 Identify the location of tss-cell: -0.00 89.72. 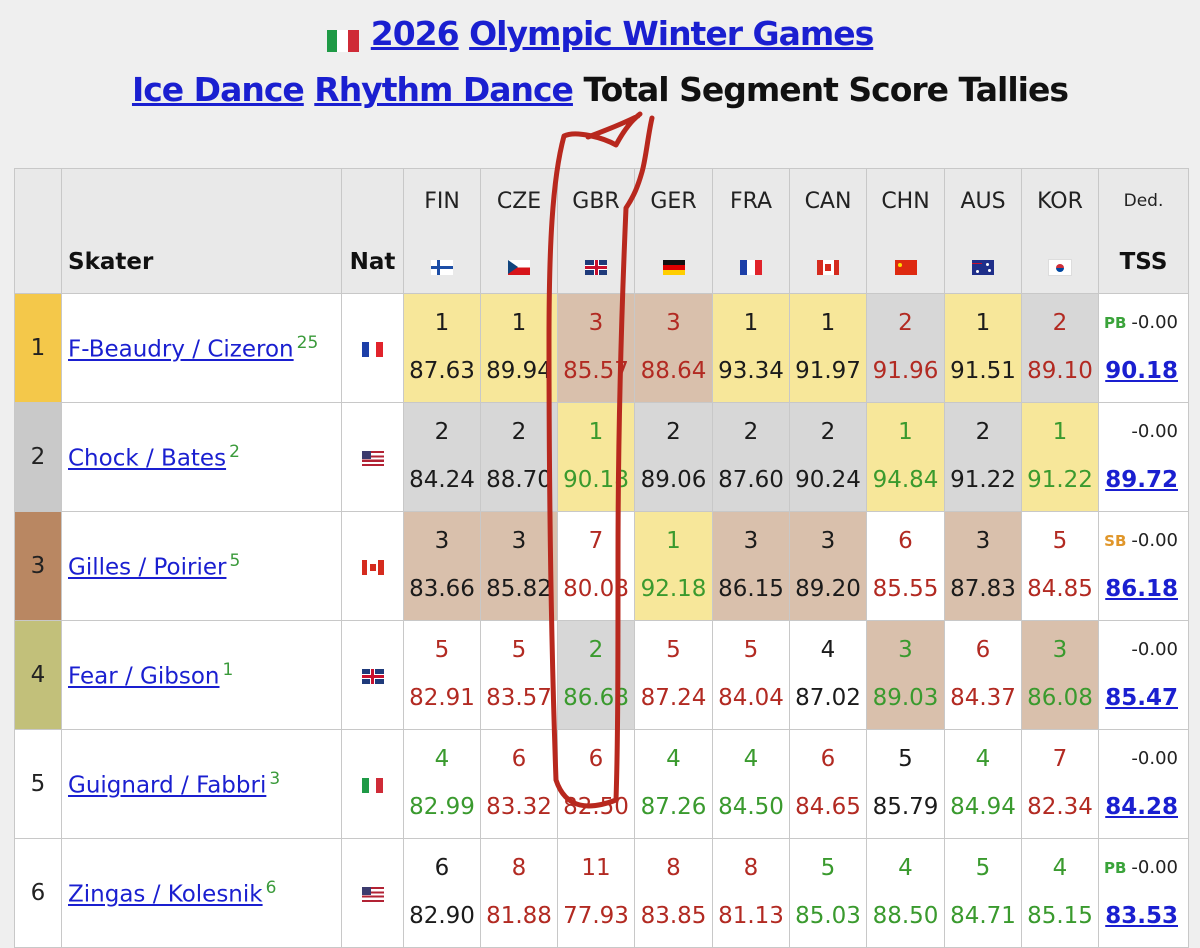
(1143, 457).